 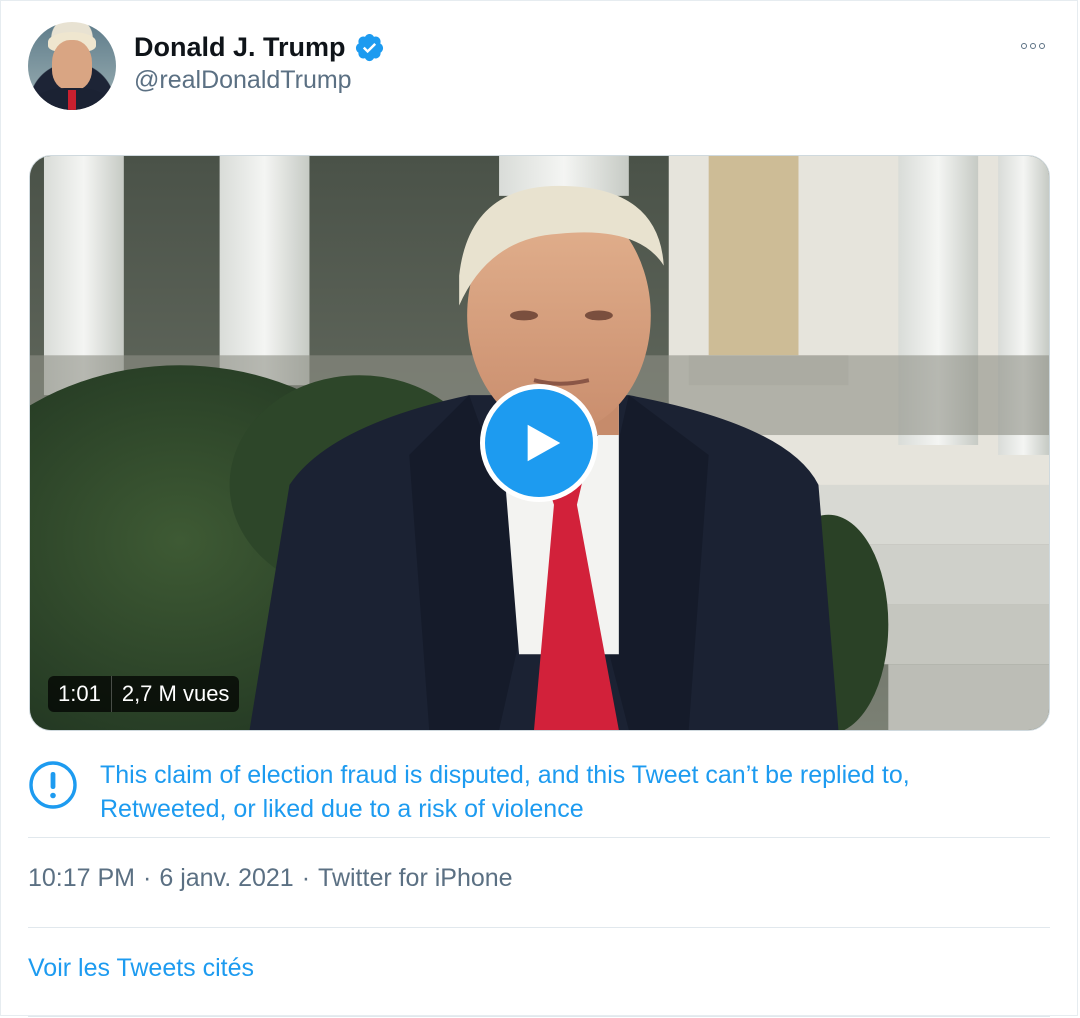 I want to click on more-button, so click(x=1033, y=46).